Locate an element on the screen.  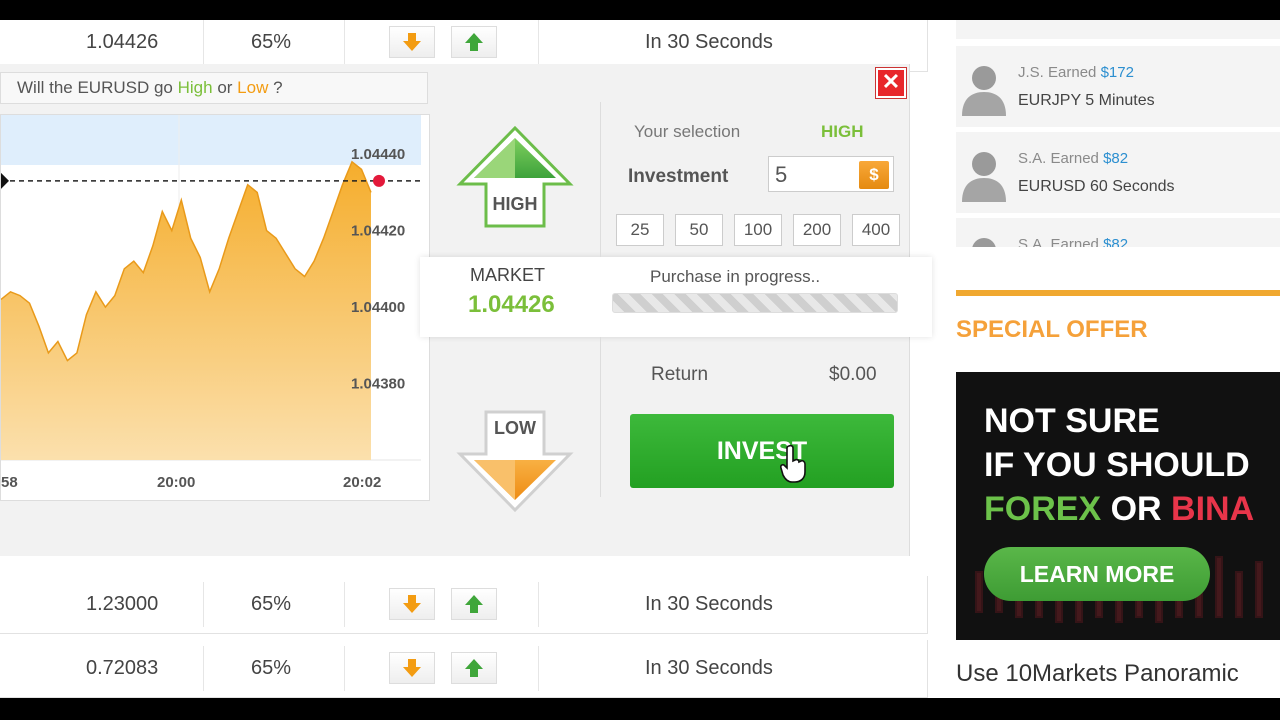
y-tick-label: 1.04400 is located at coordinates (378, 307).